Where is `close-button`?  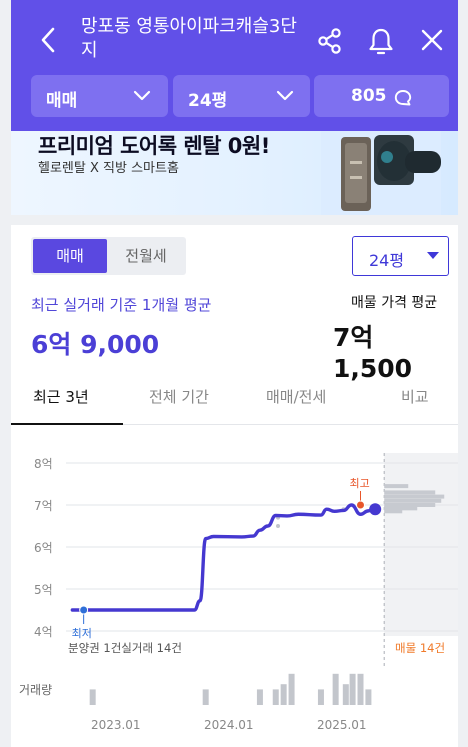
close-button is located at coordinates (432, 41).